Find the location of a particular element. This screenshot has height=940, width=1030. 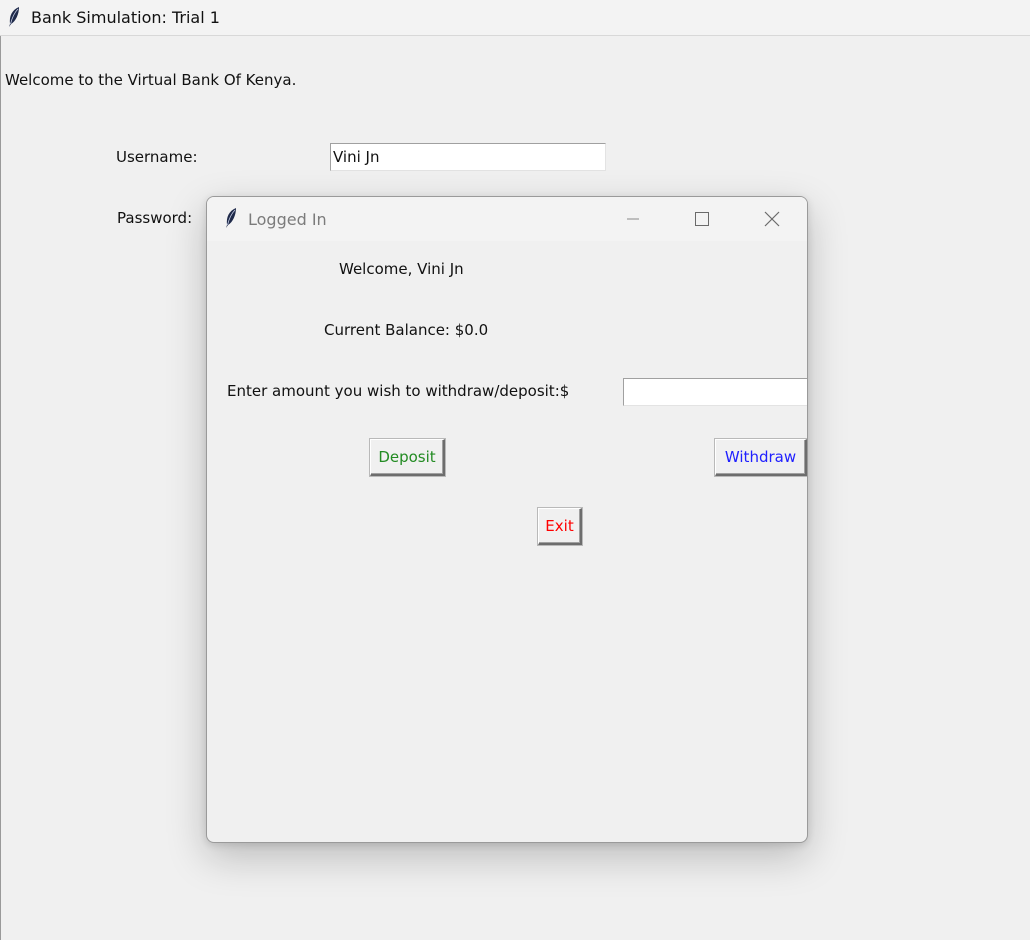

greeting-label: Welcome, Vini Jn is located at coordinates (401, 269).